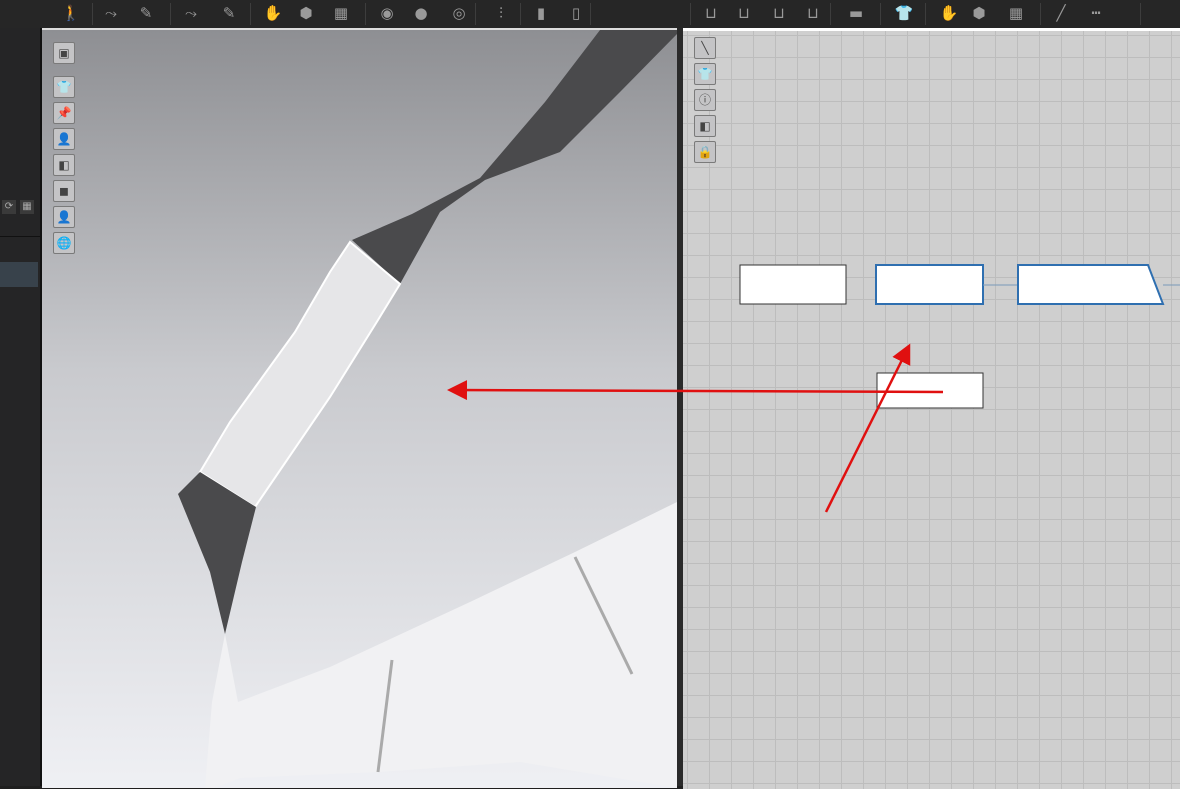  Describe the element at coordinates (19, 274) in the screenshot. I see `selected-list-item` at that location.